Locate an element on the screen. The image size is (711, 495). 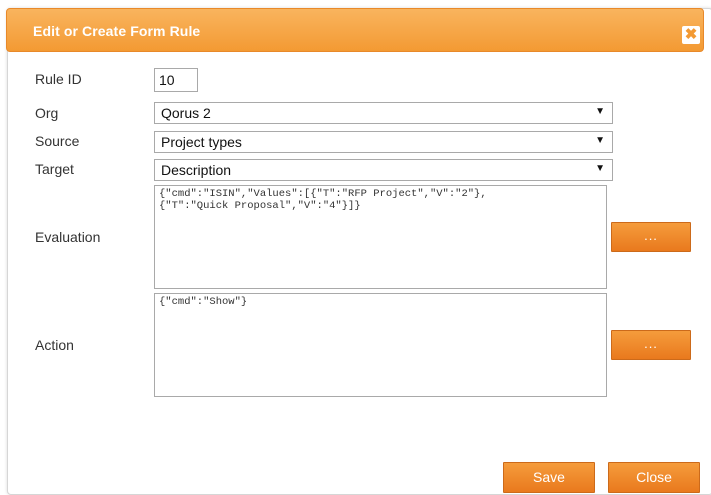
org-select: Qorus 2 ▼ is located at coordinates (383, 113).